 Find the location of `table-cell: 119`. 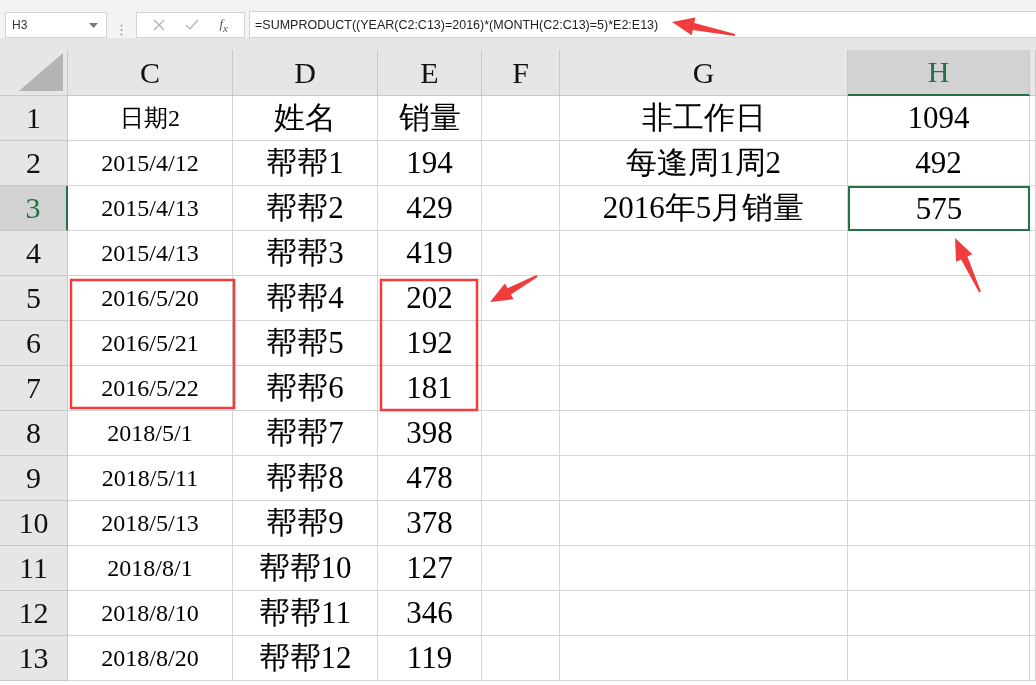

table-cell: 119 is located at coordinates (430, 658).